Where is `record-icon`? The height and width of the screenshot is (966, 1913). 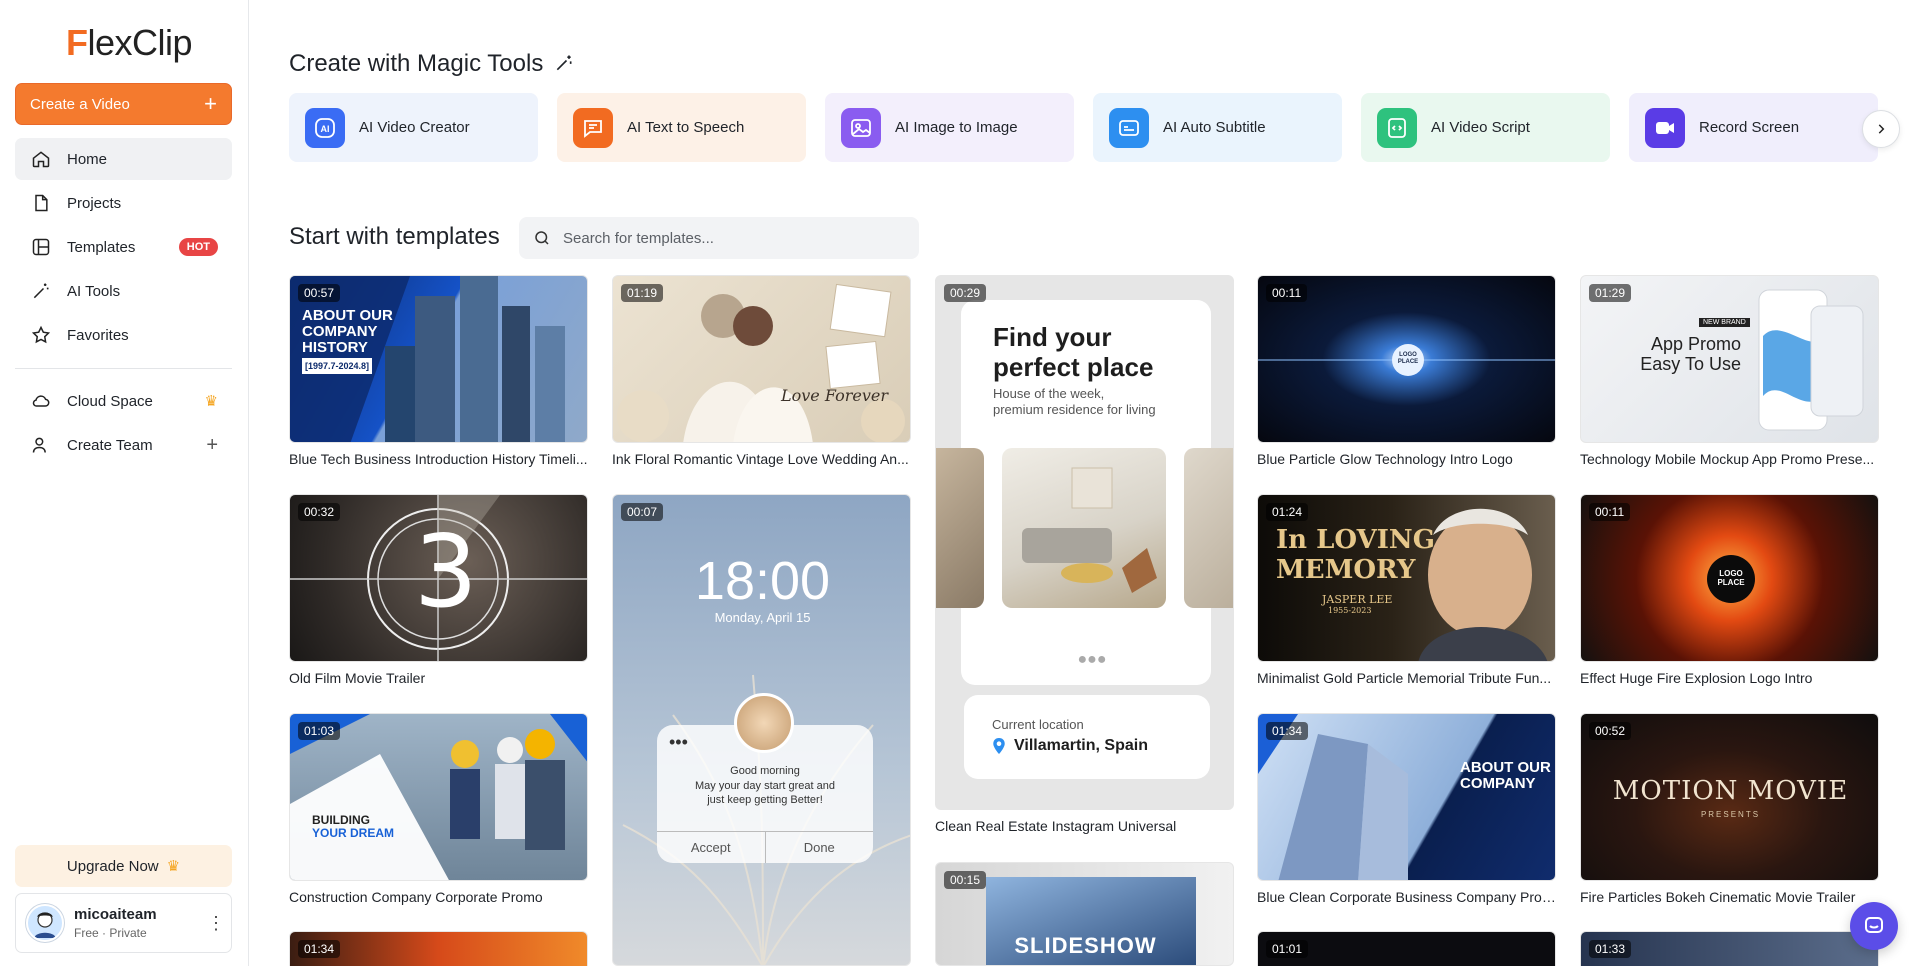
record-icon is located at coordinates (1665, 127).